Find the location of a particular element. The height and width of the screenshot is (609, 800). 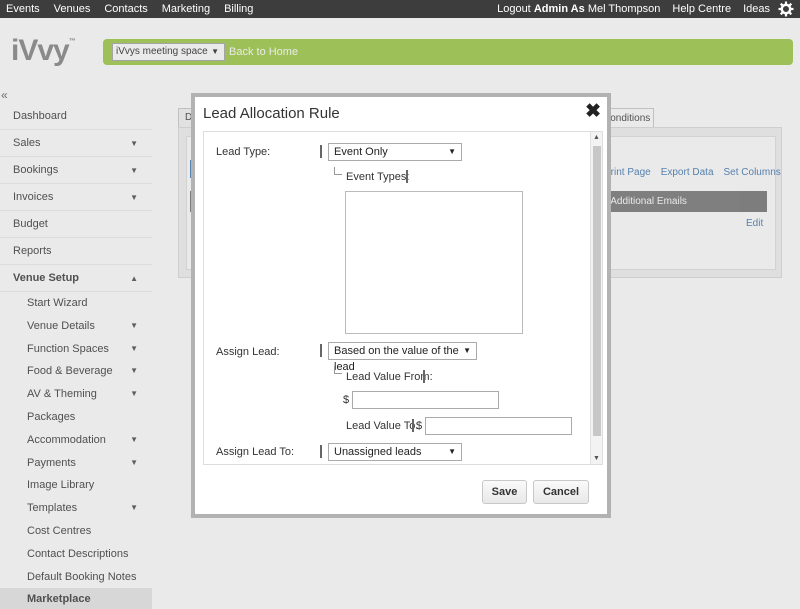

lead-type-value: Event Only is located at coordinates (361, 152).